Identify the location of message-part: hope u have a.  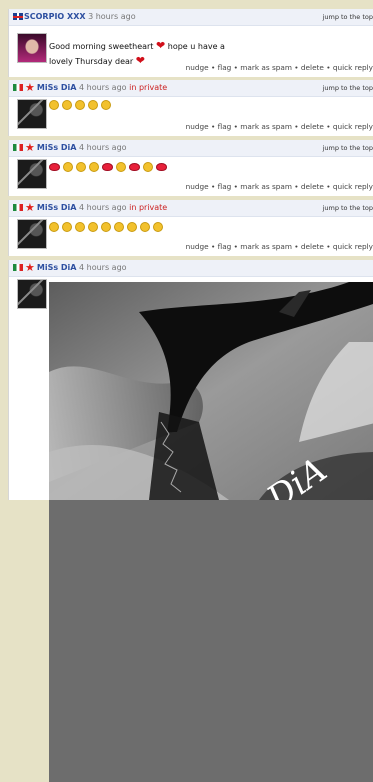
(196, 46).